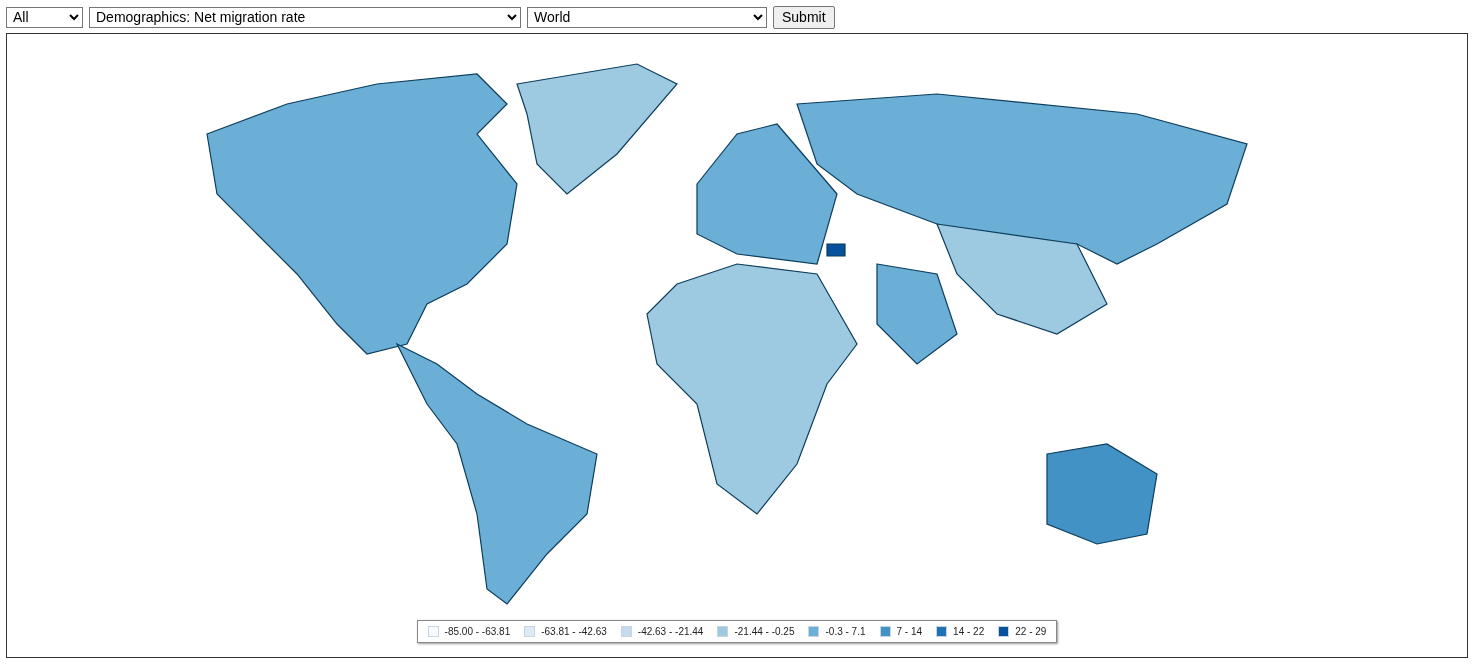  I want to click on region-select: World, so click(647, 17).